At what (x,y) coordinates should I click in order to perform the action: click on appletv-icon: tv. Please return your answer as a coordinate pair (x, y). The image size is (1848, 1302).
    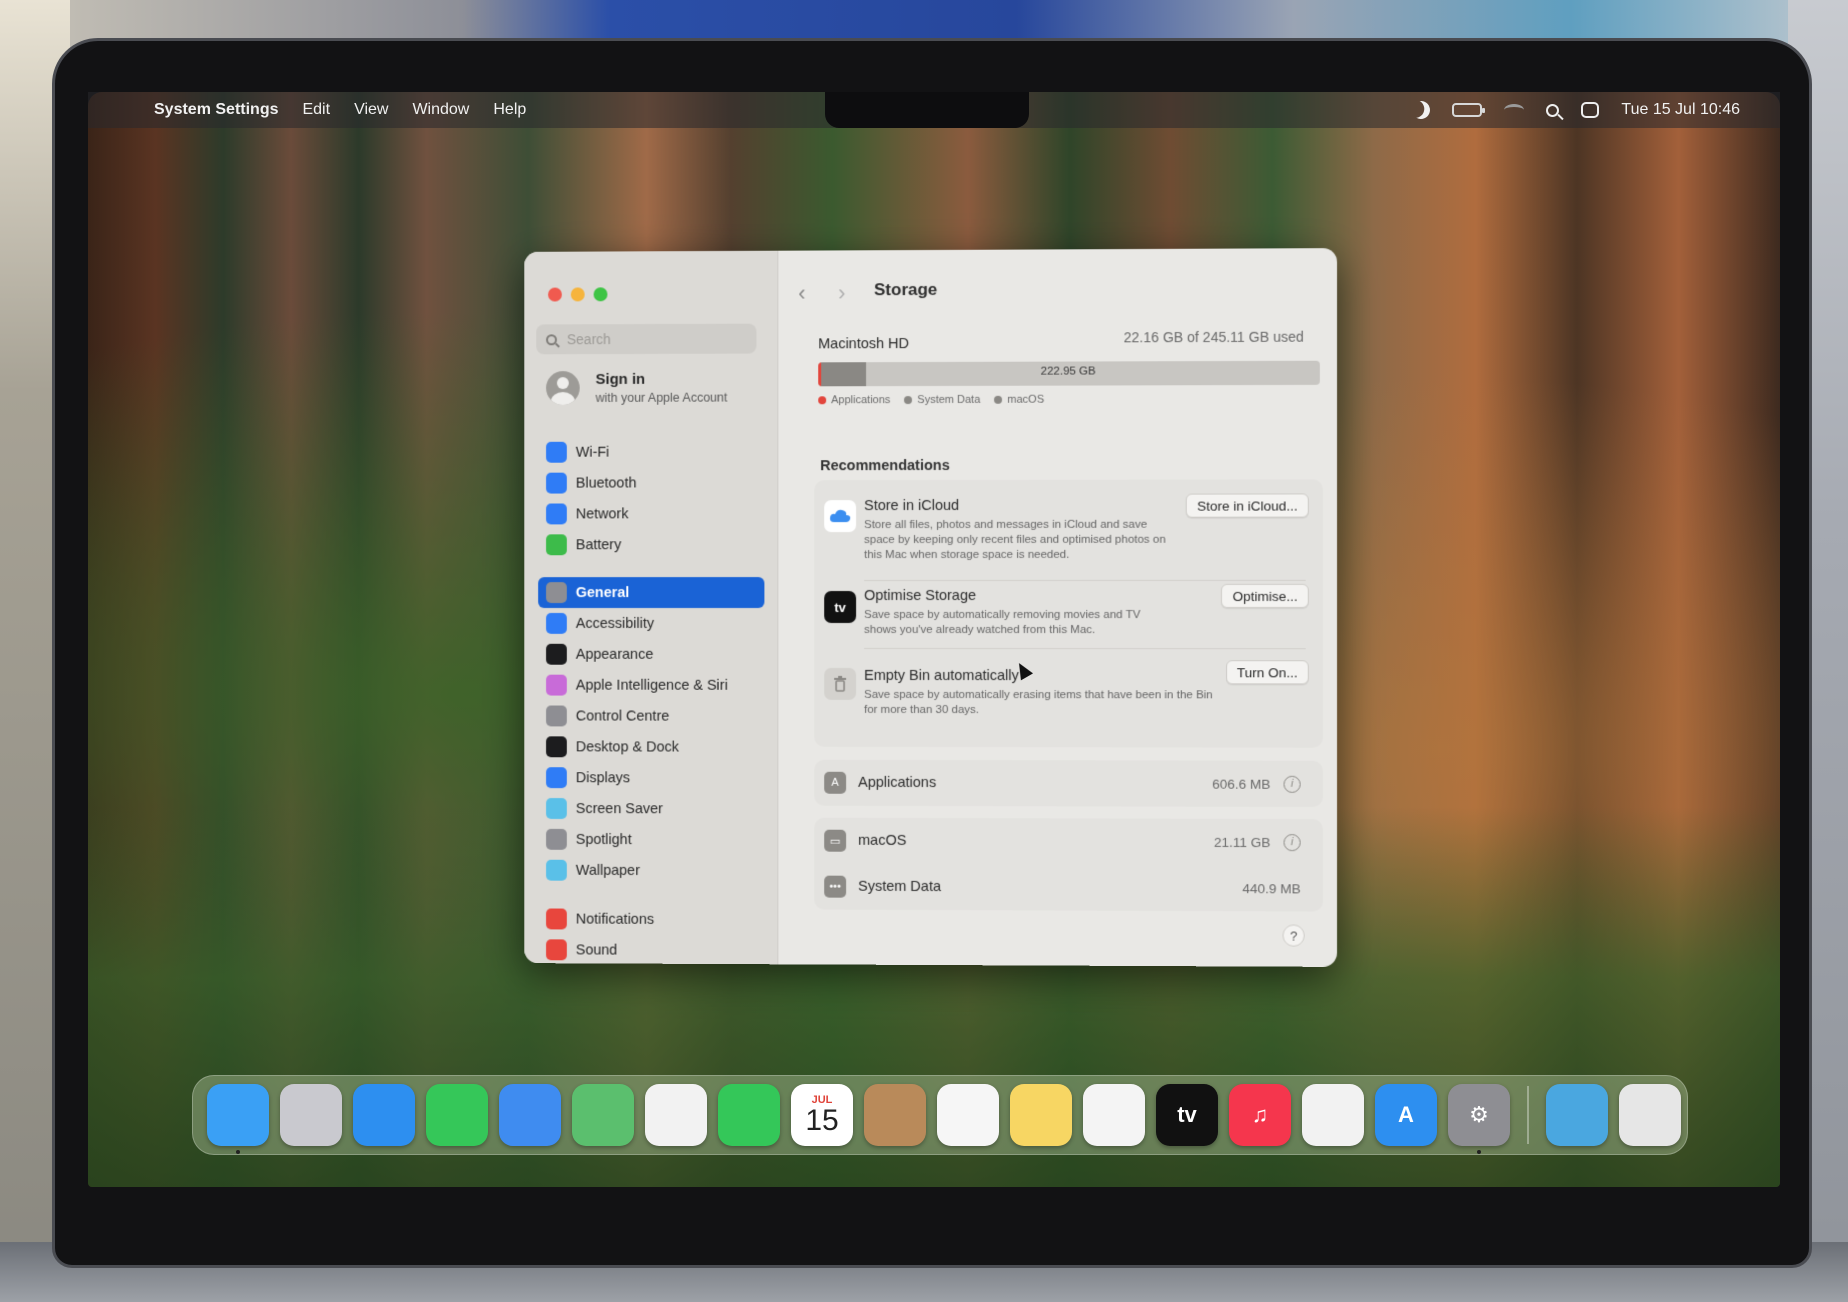
    Looking at the image, I should click on (840, 607).